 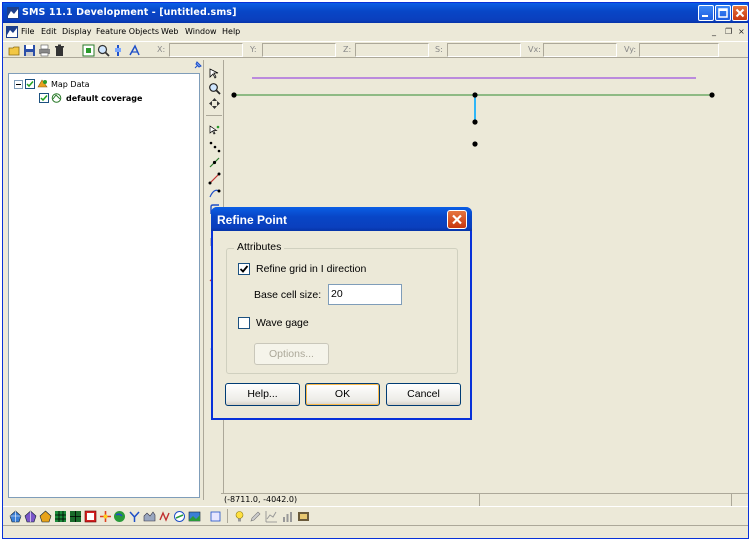 I want to click on attributes-group-label: Attributes, so click(x=259, y=247).